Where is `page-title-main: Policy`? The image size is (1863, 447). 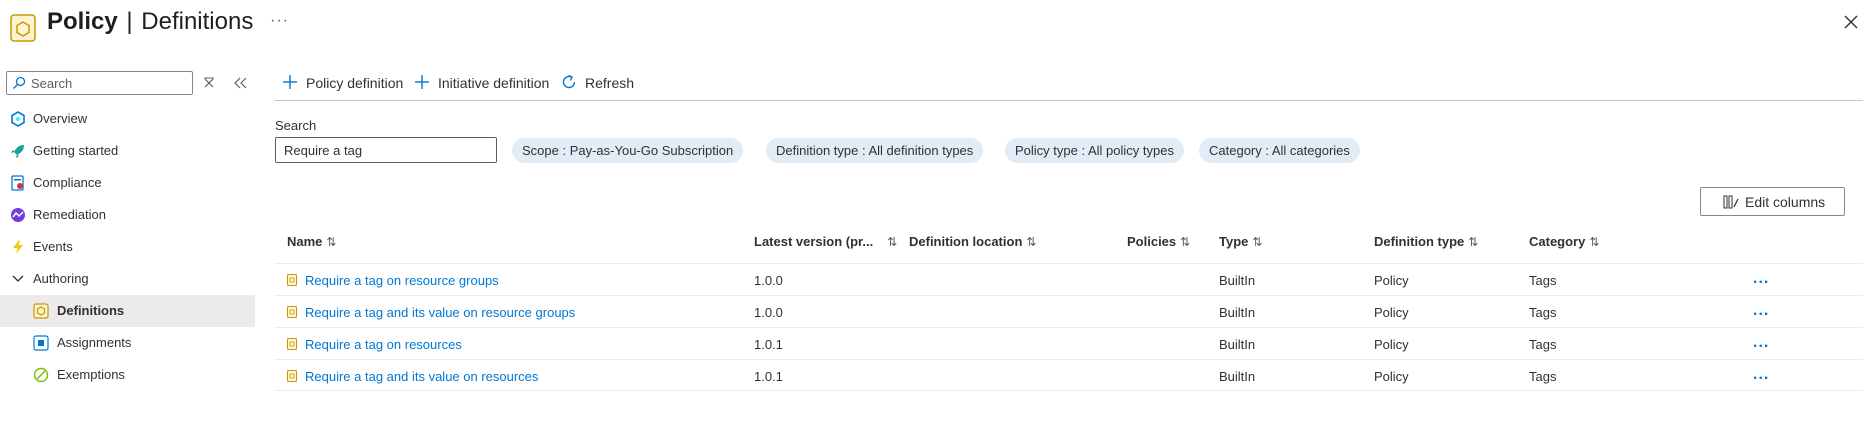 page-title-main: Policy is located at coordinates (82, 21).